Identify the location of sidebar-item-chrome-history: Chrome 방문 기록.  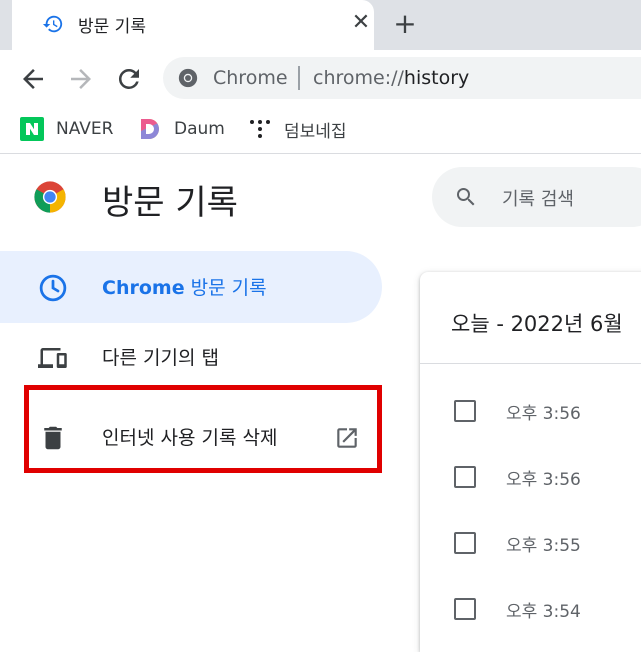
(191, 287).